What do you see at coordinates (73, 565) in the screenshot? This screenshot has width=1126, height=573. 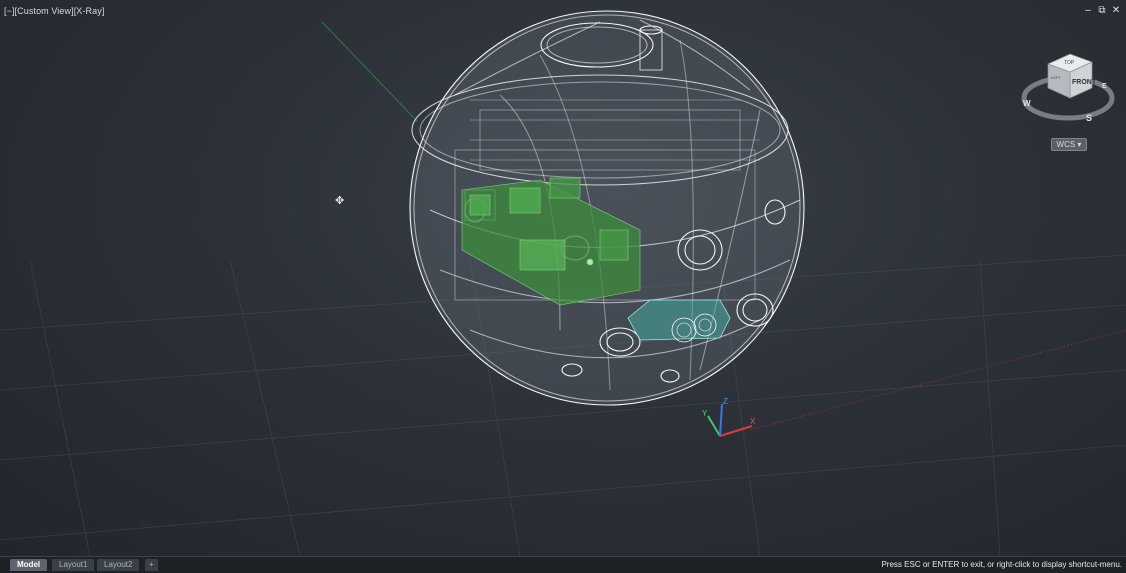 I see `tab-layout1: Layout1` at bounding box center [73, 565].